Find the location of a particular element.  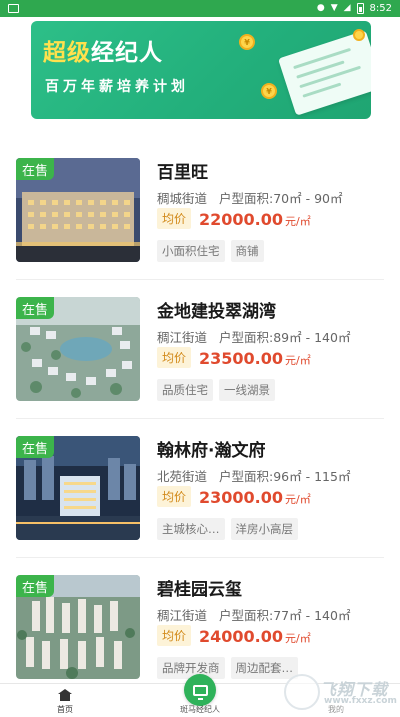

monitor-icon is located at coordinates (200, 692).